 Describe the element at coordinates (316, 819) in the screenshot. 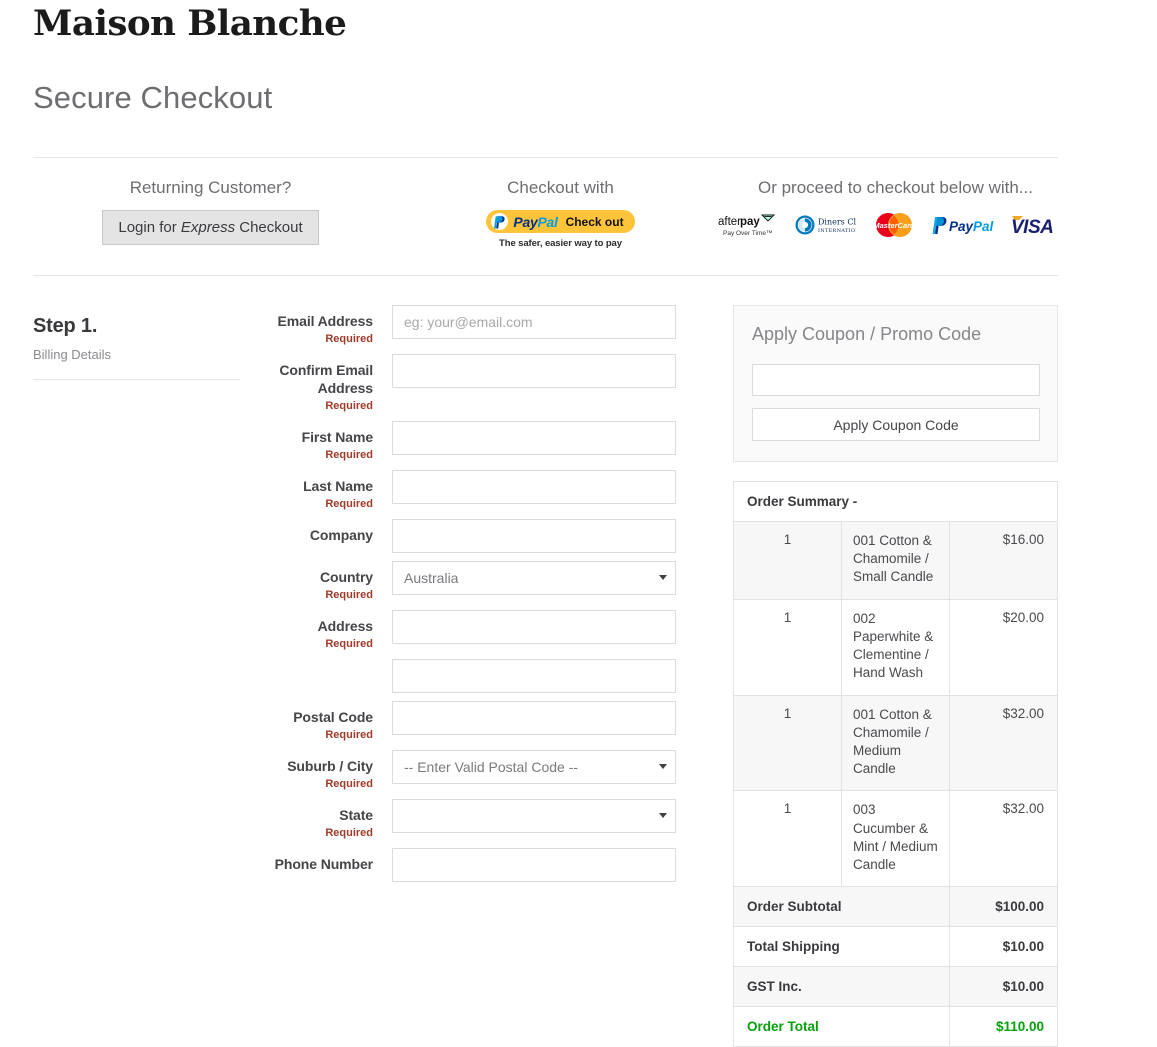

I see `field-label-state: State Required` at that location.